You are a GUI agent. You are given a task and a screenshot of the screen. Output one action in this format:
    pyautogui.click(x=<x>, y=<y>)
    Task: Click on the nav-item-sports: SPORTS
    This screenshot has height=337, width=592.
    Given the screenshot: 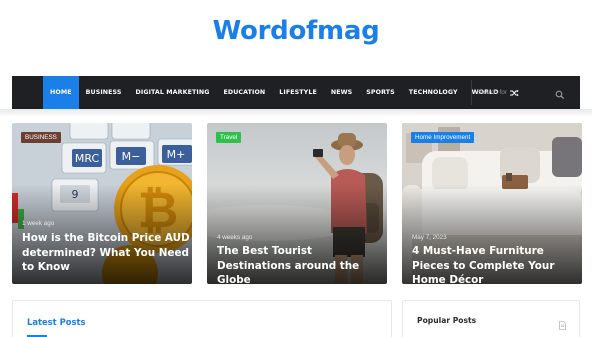 What is the action you would take?
    pyautogui.click(x=380, y=92)
    